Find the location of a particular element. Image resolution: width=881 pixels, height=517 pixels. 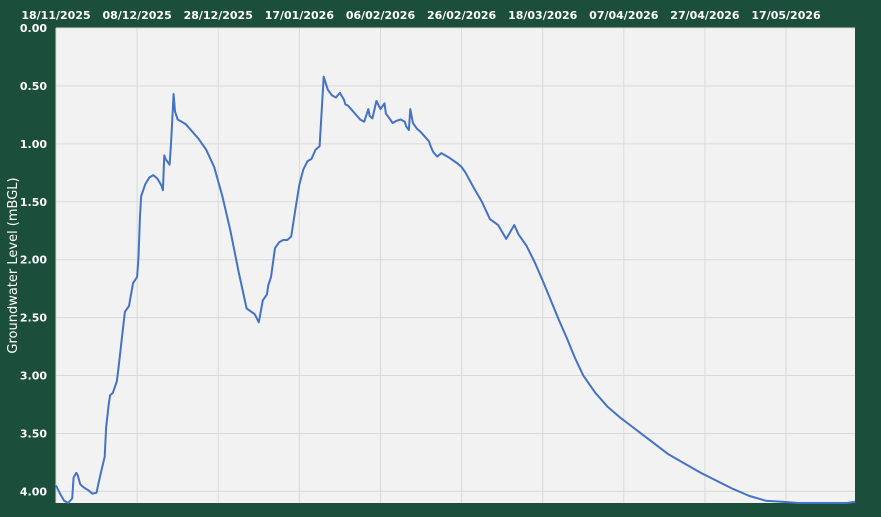

x-tick-label: 17/05/2026 is located at coordinates (786, 15).